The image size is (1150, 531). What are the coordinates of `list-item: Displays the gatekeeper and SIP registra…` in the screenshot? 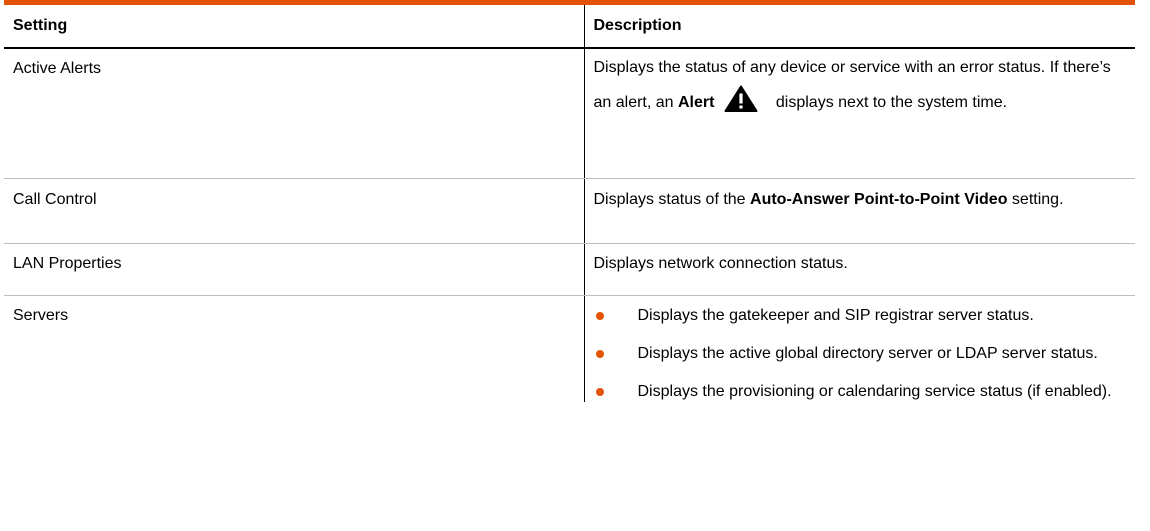 It's located at (860, 316).